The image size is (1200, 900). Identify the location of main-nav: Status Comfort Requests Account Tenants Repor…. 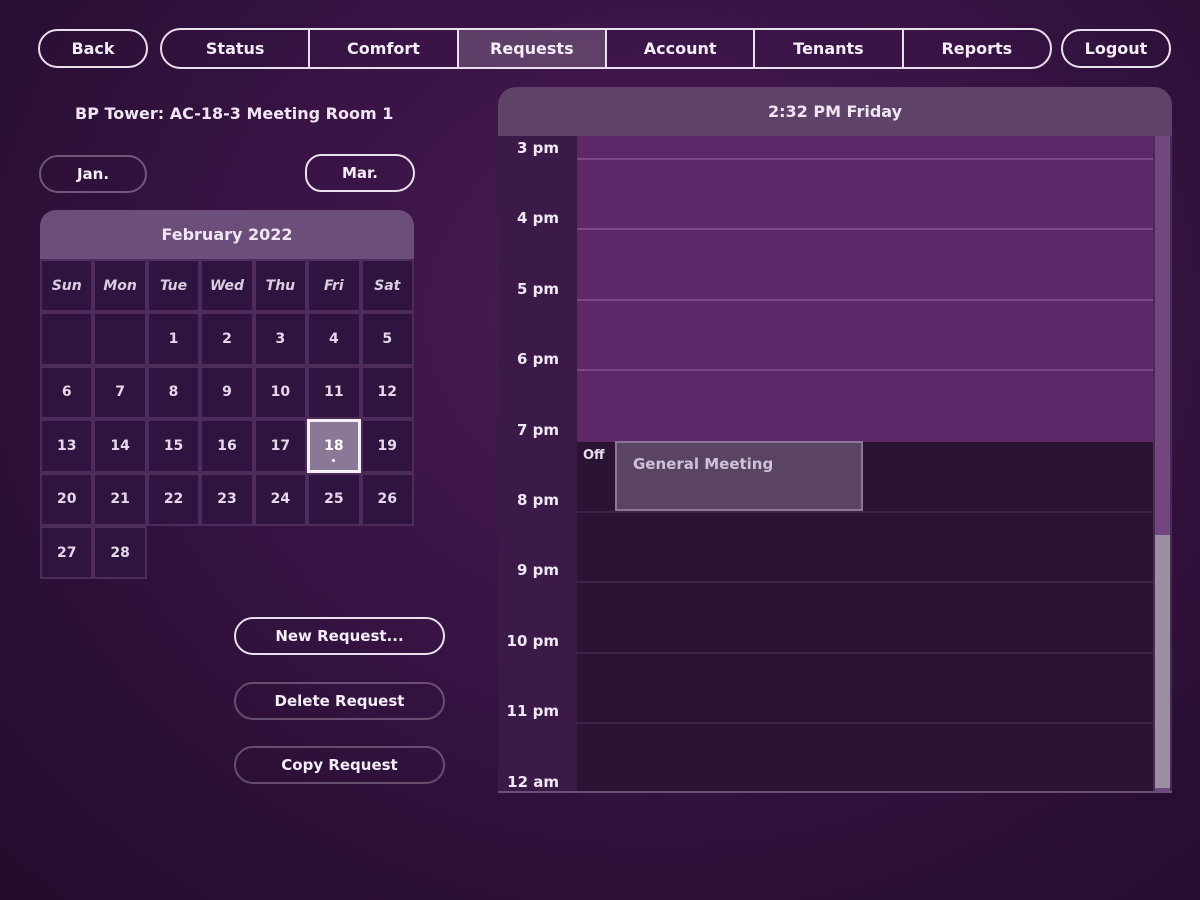
(606, 48).